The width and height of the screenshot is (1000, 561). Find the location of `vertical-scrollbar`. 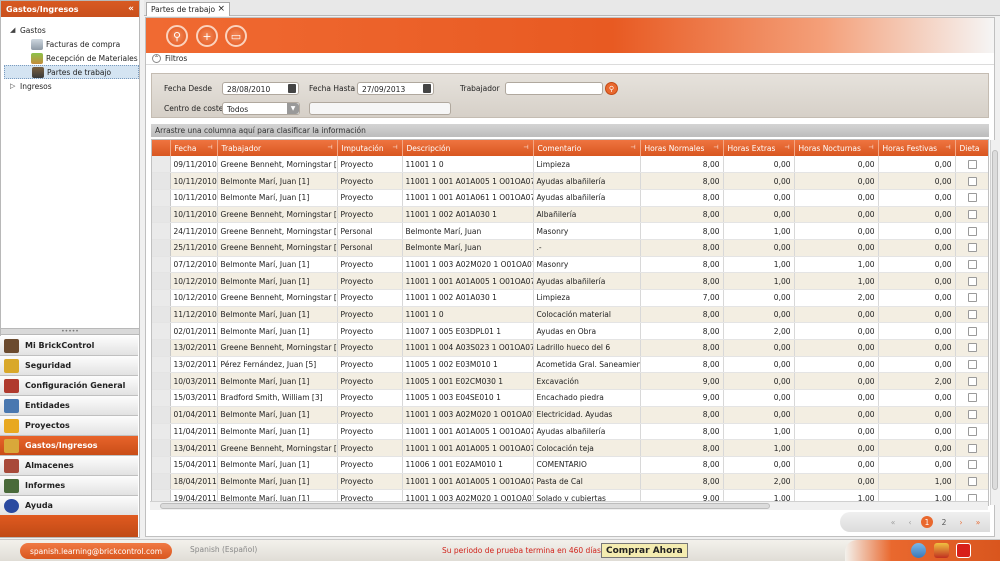

vertical-scrollbar is located at coordinates (994, 322).